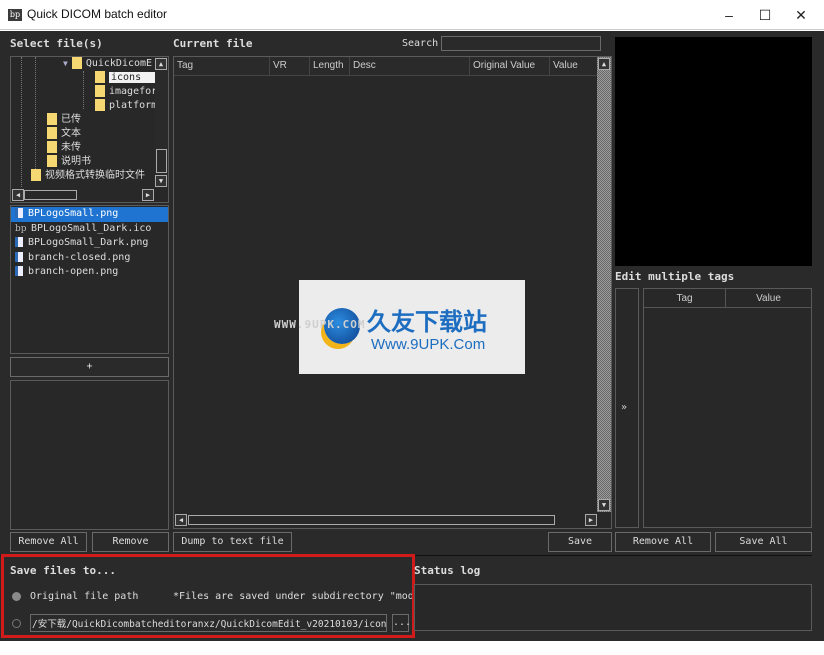 Image resolution: width=824 pixels, height=655 pixels. I want to click on image-preview, so click(713, 151).